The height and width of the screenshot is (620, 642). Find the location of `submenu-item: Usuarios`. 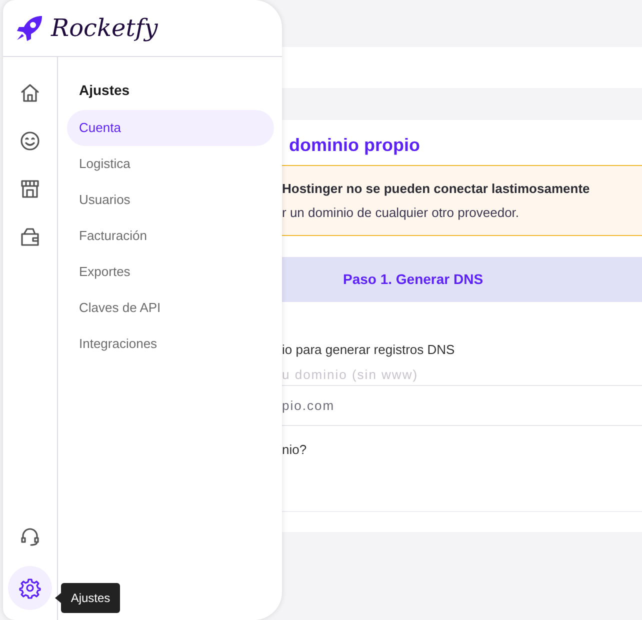

submenu-item: Usuarios is located at coordinates (170, 200).